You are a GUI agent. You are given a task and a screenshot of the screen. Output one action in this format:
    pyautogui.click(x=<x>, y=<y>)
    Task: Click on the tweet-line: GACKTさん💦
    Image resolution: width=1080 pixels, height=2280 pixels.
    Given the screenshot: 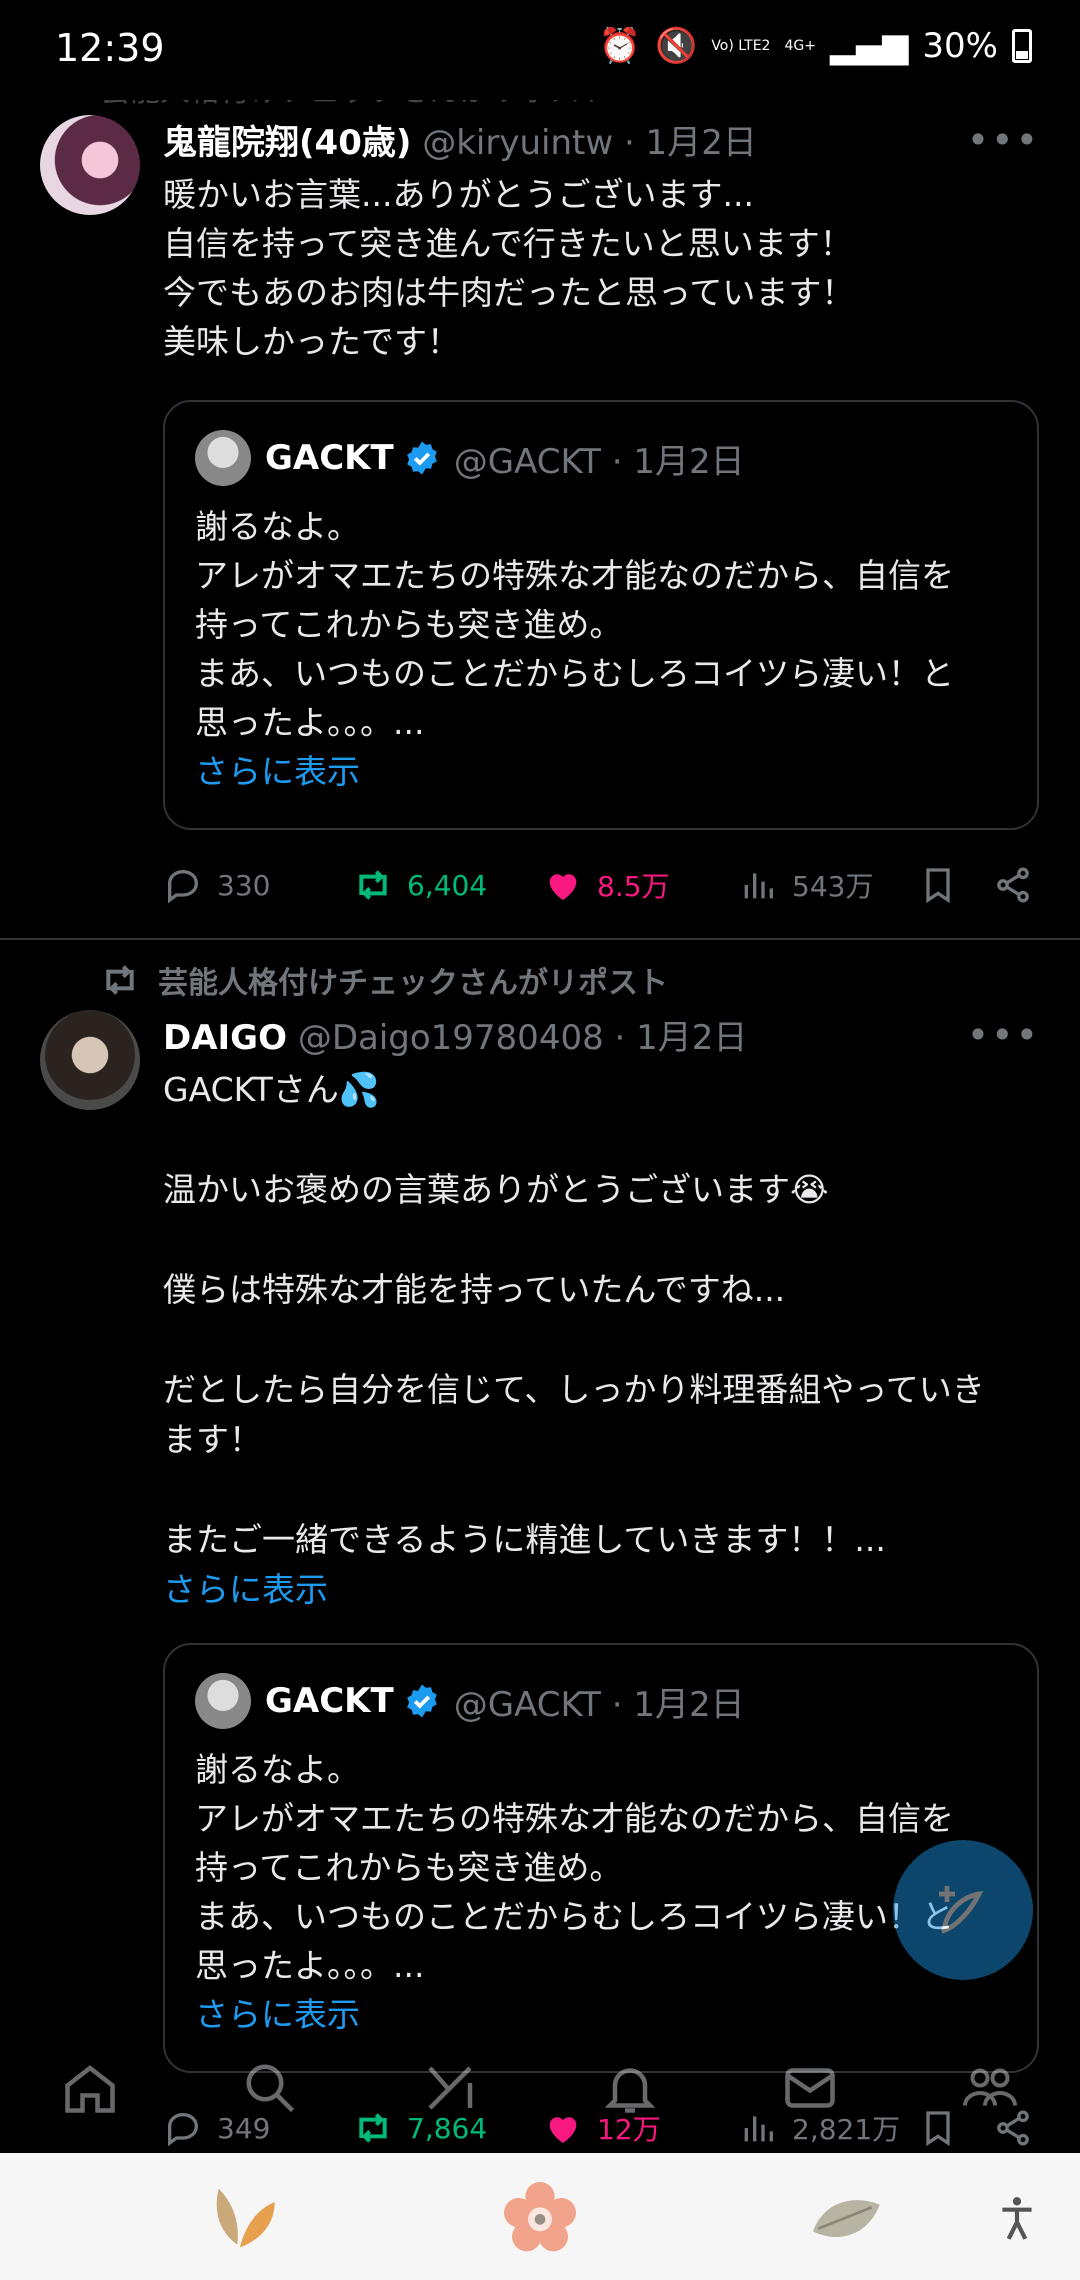 What is the action you would take?
    pyautogui.click(x=271, y=1089)
    